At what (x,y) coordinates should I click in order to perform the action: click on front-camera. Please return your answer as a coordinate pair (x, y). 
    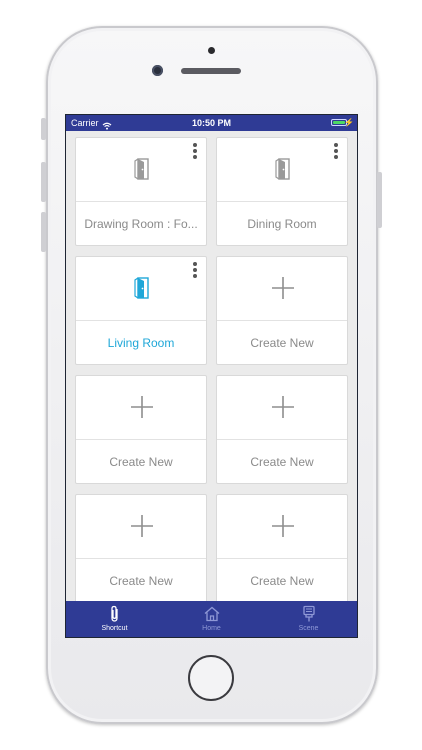
    Looking at the image, I should click on (157, 70).